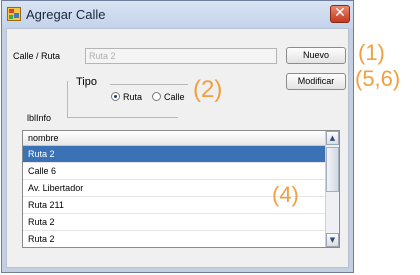 This screenshot has width=420, height=275. Describe the element at coordinates (371, 52) in the screenshot. I see `annotation-1: (1)` at that location.